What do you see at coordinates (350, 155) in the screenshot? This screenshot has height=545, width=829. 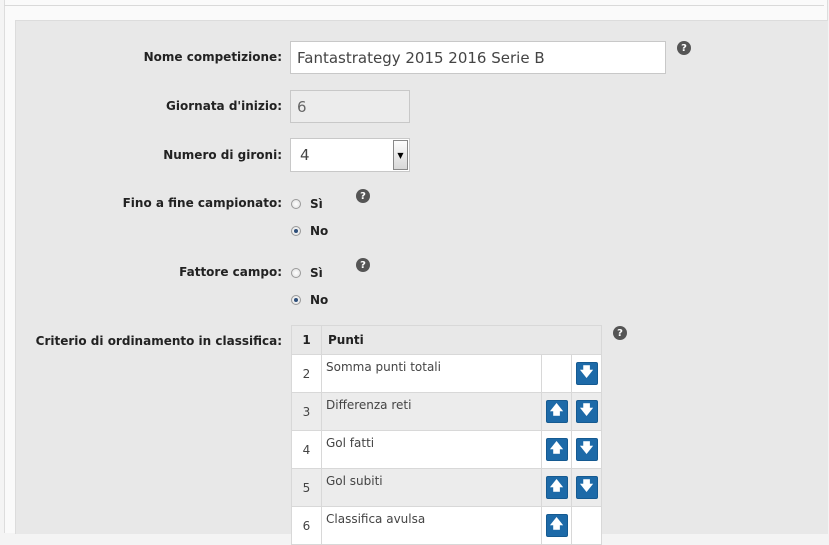 I see `numero-gironi-select: 4 ▼` at bounding box center [350, 155].